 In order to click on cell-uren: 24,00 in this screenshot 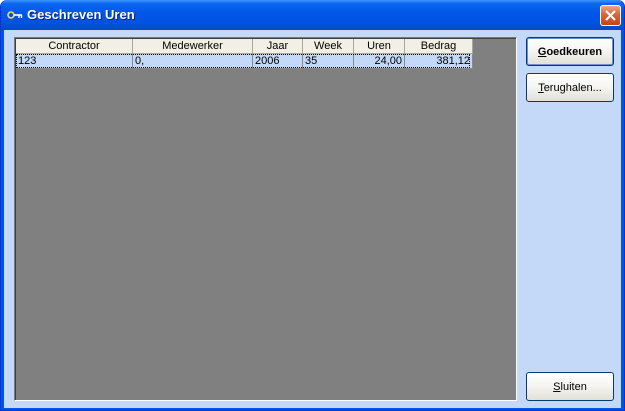, I will do `click(379, 61)`.